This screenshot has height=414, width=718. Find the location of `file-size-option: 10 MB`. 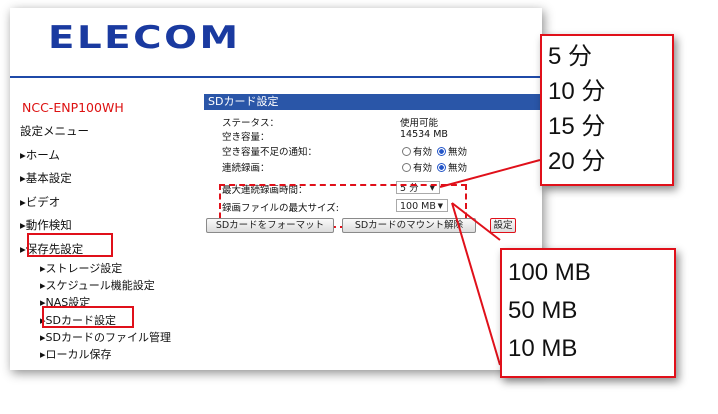

file-size-option: 10 MB is located at coordinates (543, 348).